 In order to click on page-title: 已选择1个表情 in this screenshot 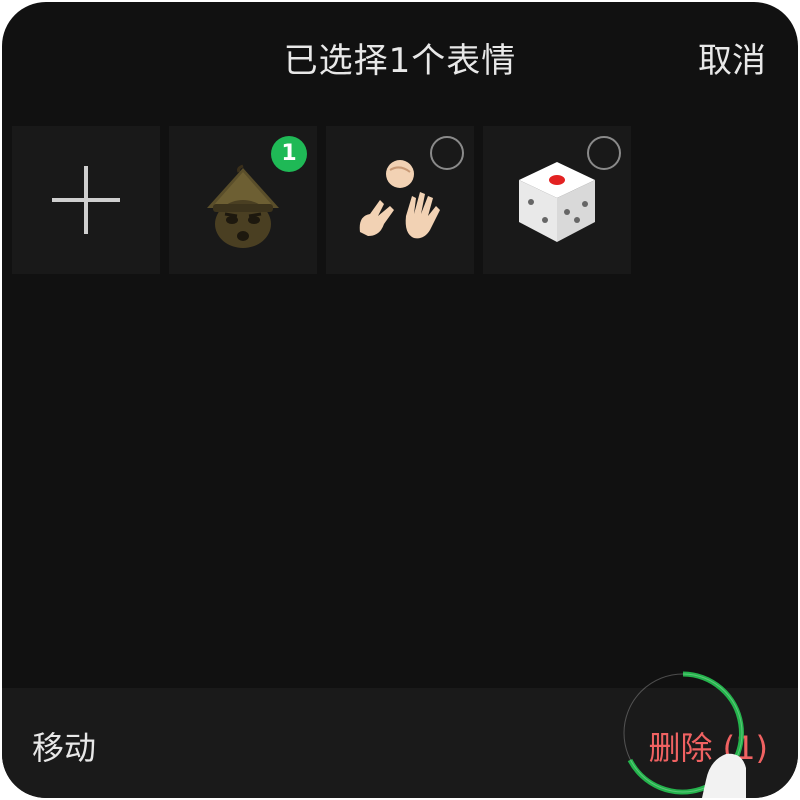, I will do `click(400, 61)`.